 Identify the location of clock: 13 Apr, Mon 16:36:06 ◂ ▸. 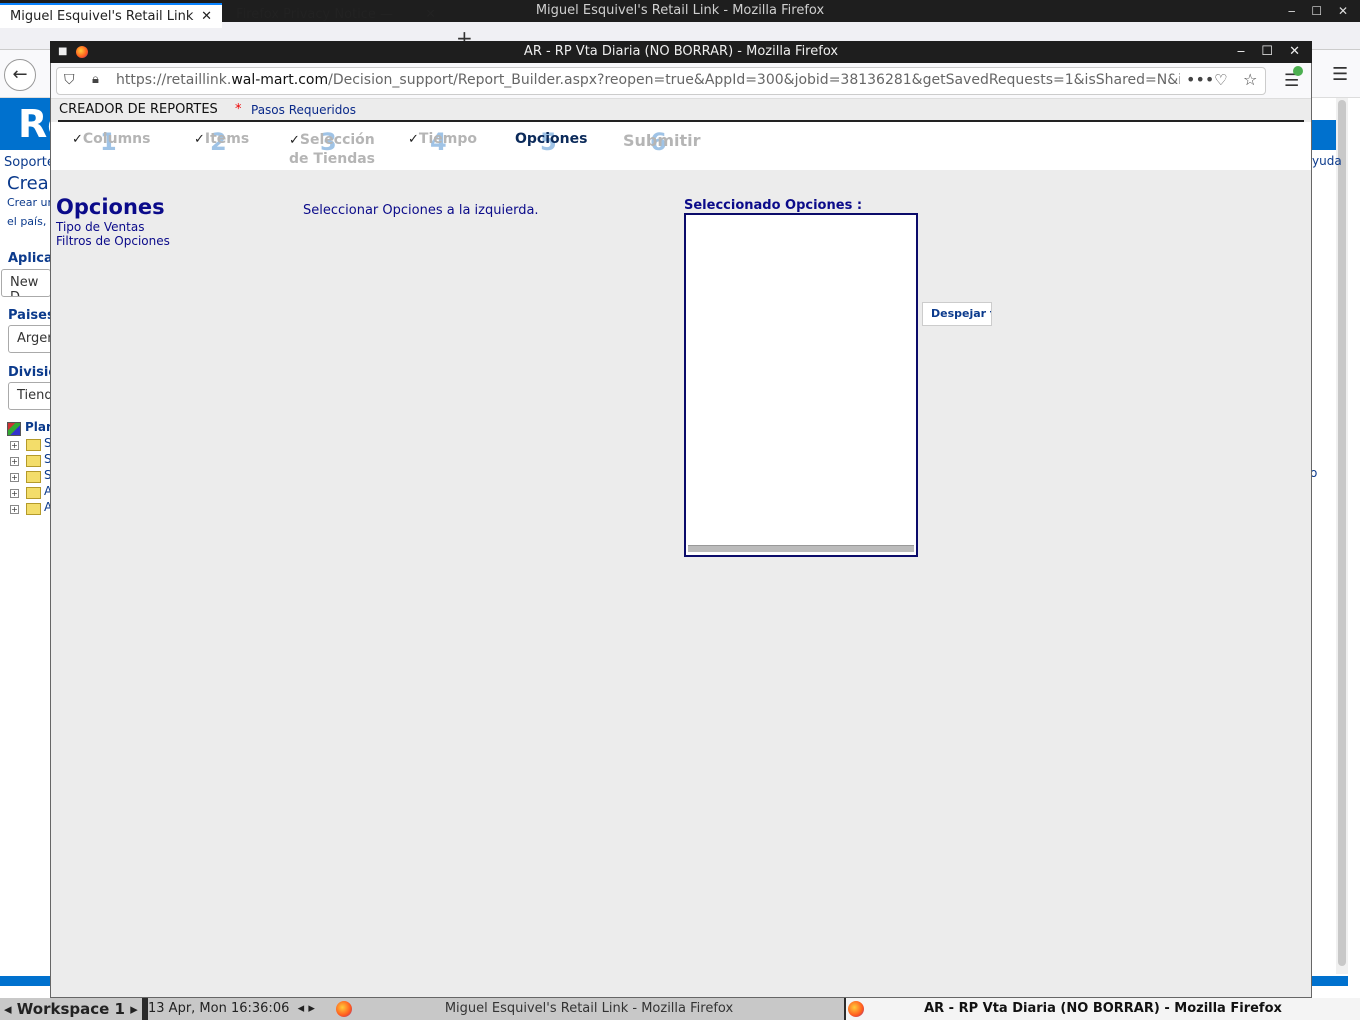
(243, 1009).